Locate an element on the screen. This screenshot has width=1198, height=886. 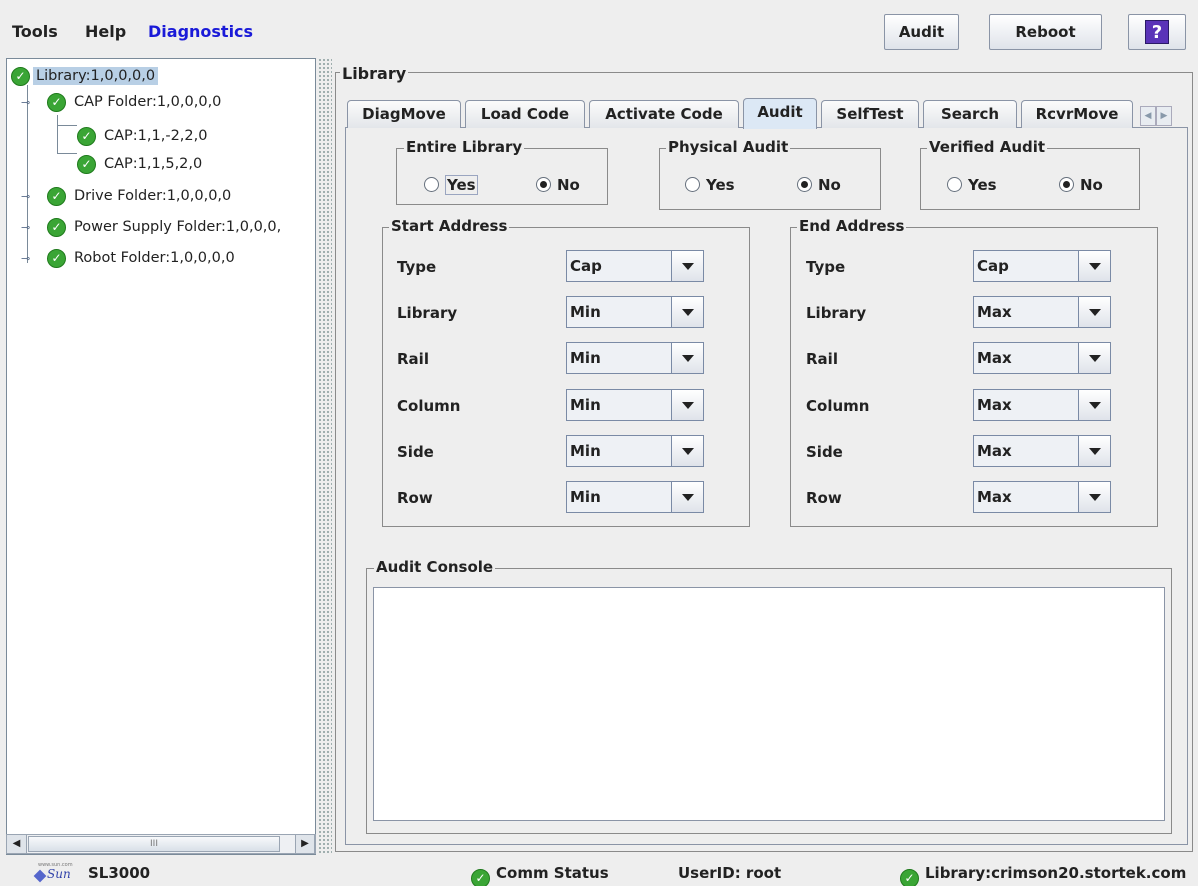
help-icon: ? is located at coordinates (1157, 32).